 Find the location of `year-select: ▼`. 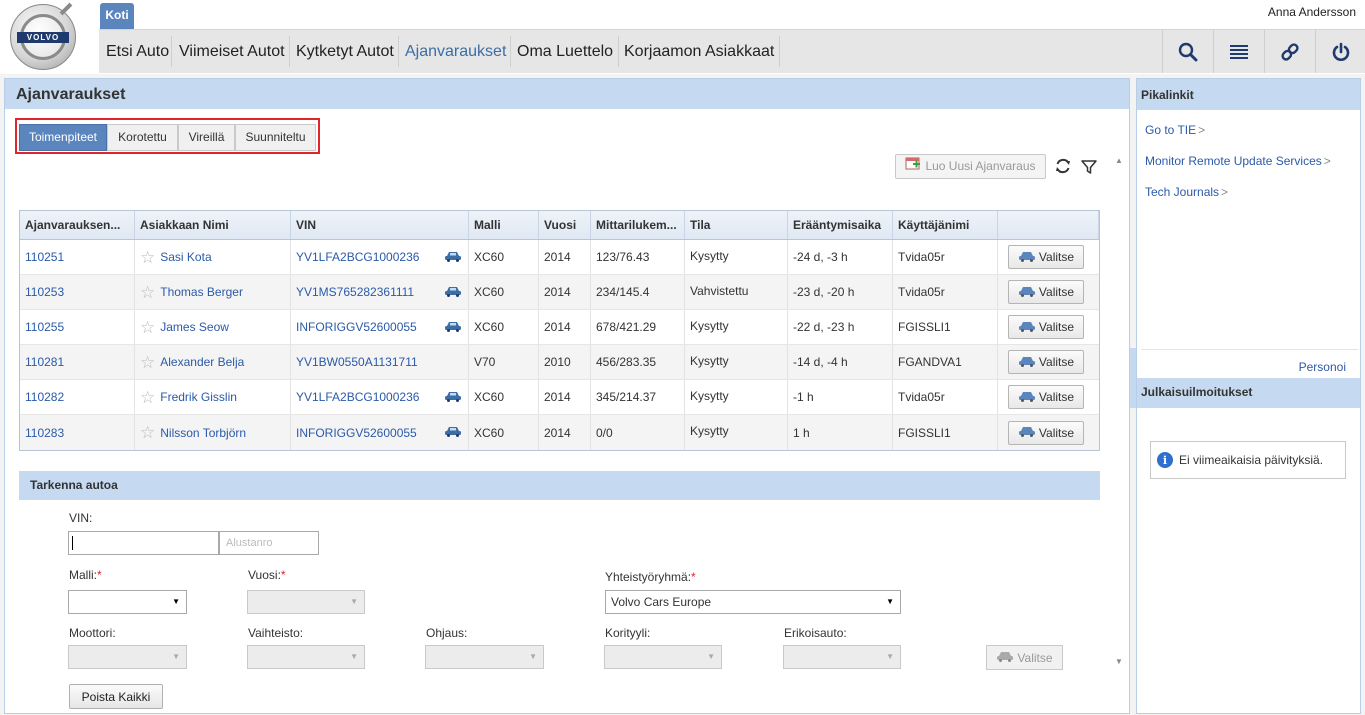

year-select: ▼ is located at coordinates (306, 602).